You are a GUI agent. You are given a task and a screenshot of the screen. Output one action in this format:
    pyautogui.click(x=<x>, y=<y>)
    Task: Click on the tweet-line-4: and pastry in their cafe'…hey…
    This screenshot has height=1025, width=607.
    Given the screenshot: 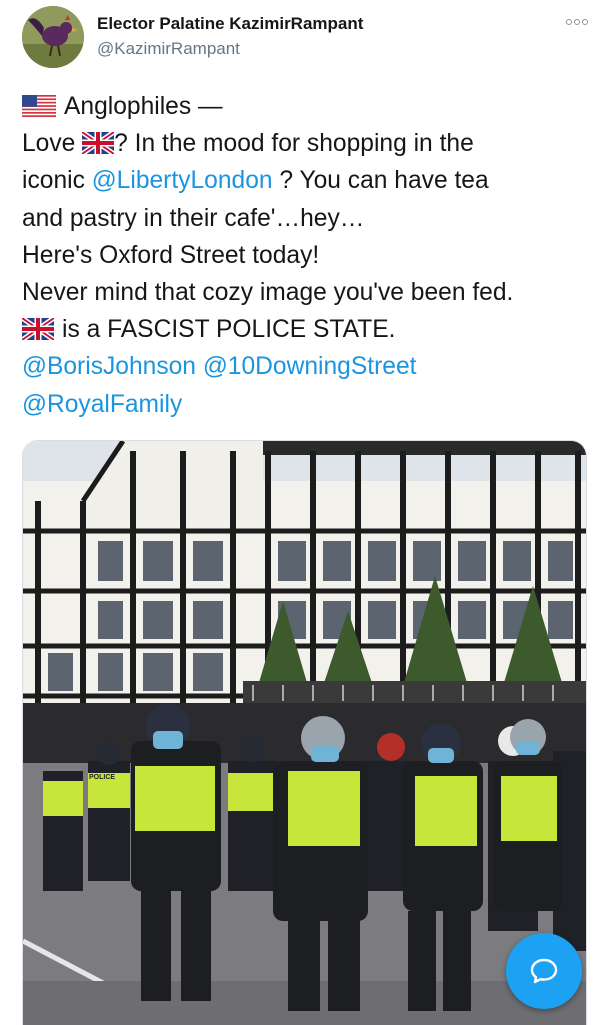 What is the action you would take?
    pyautogui.click(x=193, y=218)
    